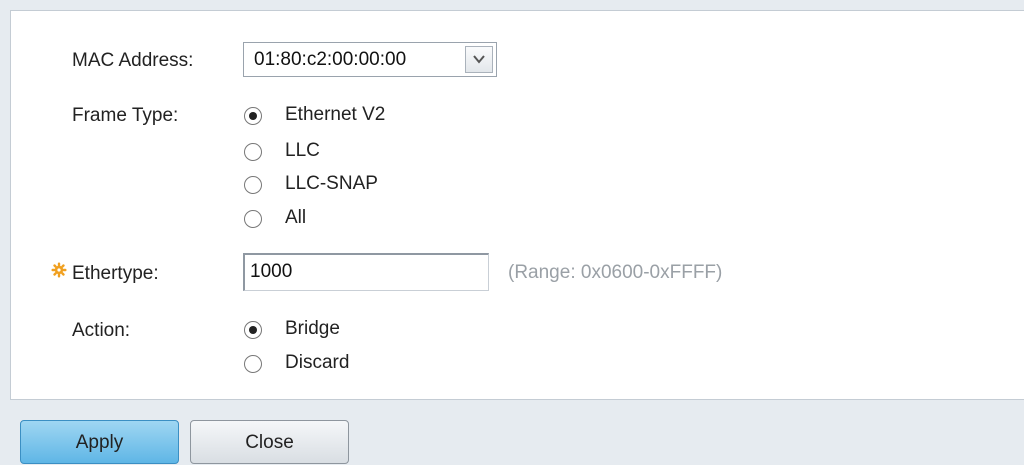 The width and height of the screenshot is (1024, 465). What do you see at coordinates (302, 150) in the screenshot?
I see `radio-label: LLC` at bounding box center [302, 150].